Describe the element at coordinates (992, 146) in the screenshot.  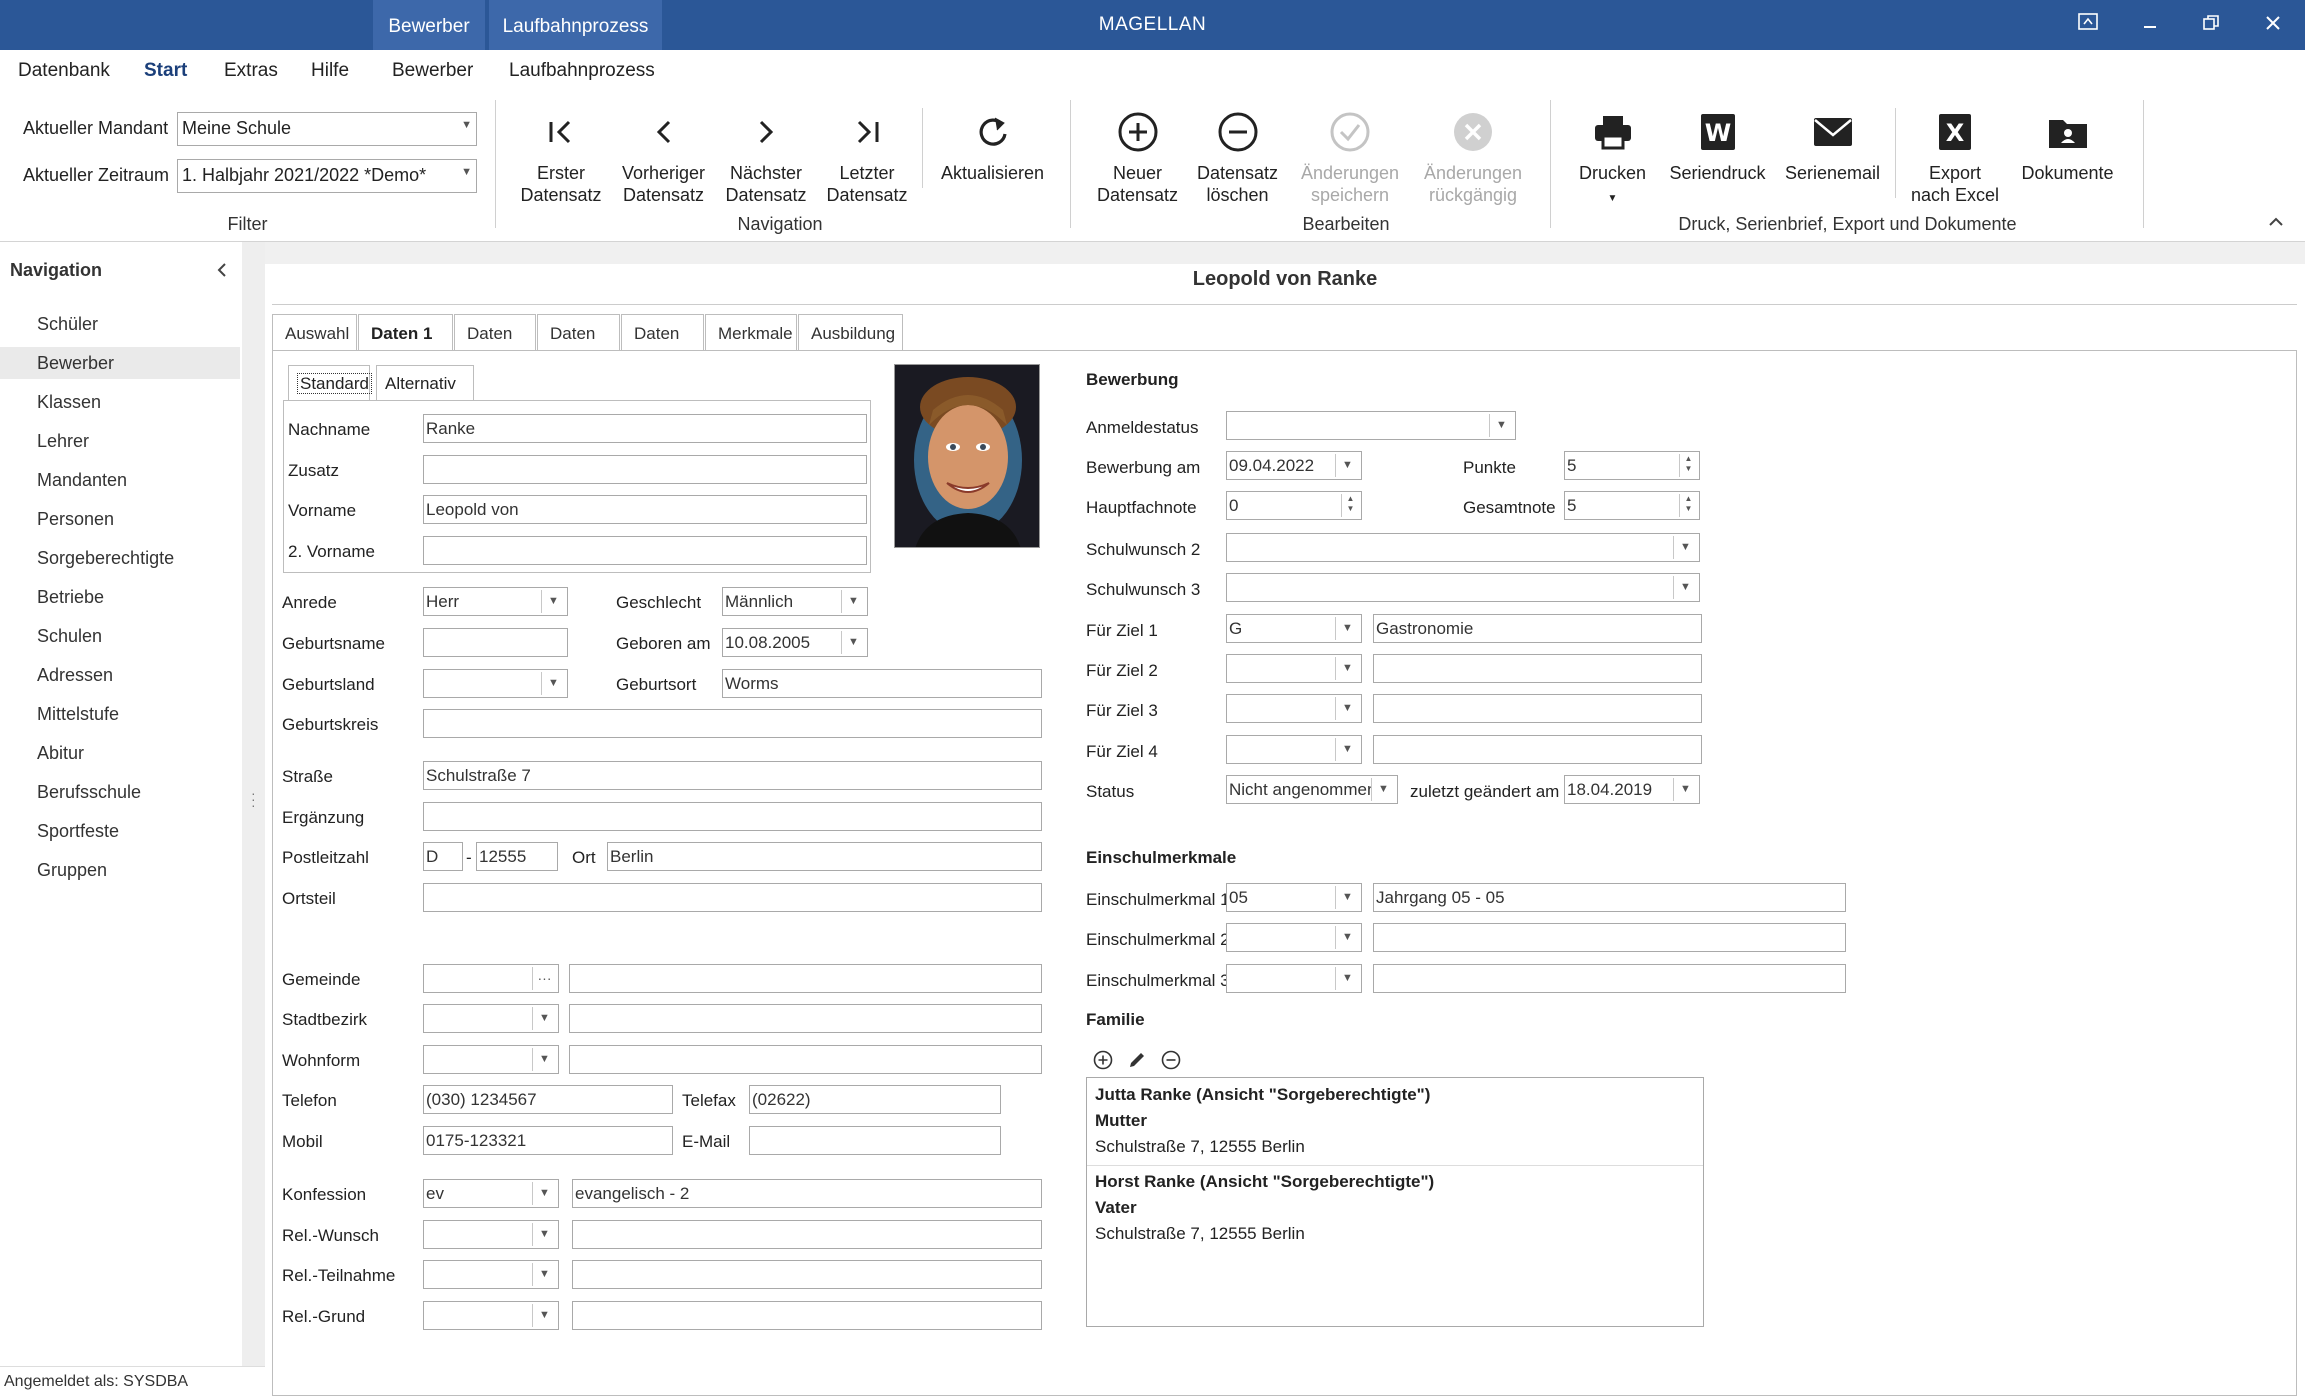
I see `refresh-button: Aktualisieren` at that location.